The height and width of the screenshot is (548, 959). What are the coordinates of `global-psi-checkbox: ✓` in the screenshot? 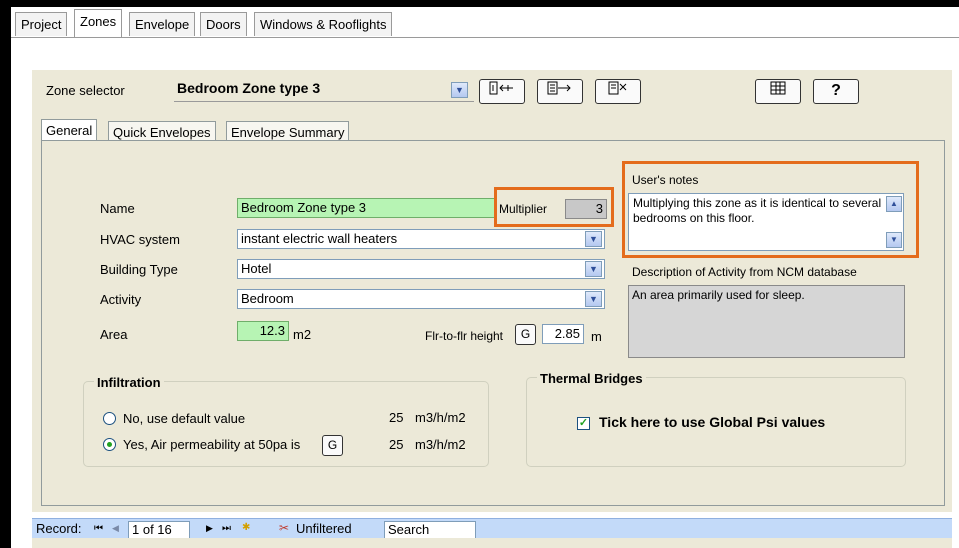 It's located at (583, 423).